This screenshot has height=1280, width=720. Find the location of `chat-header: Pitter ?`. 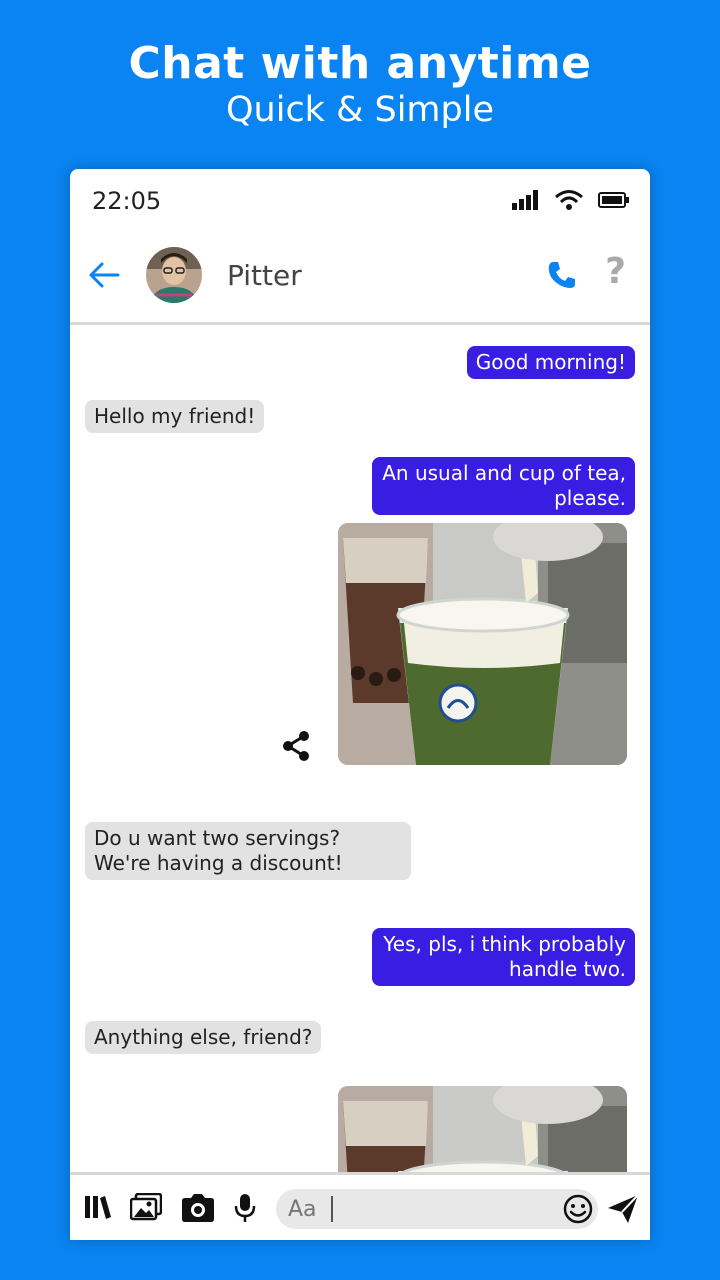

chat-header: Pitter ? is located at coordinates (360, 277).